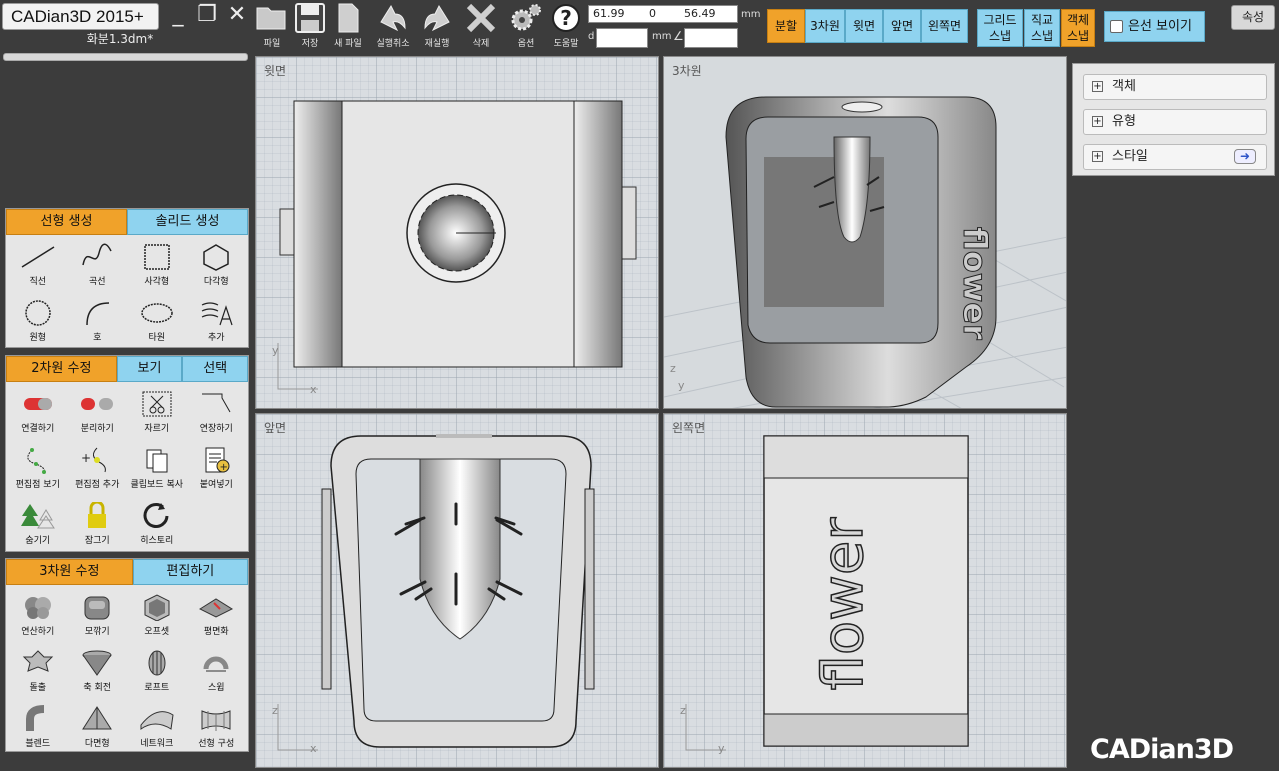 This screenshot has width=1279, height=771. I want to click on angle-label: ∠, so click(678, 36).